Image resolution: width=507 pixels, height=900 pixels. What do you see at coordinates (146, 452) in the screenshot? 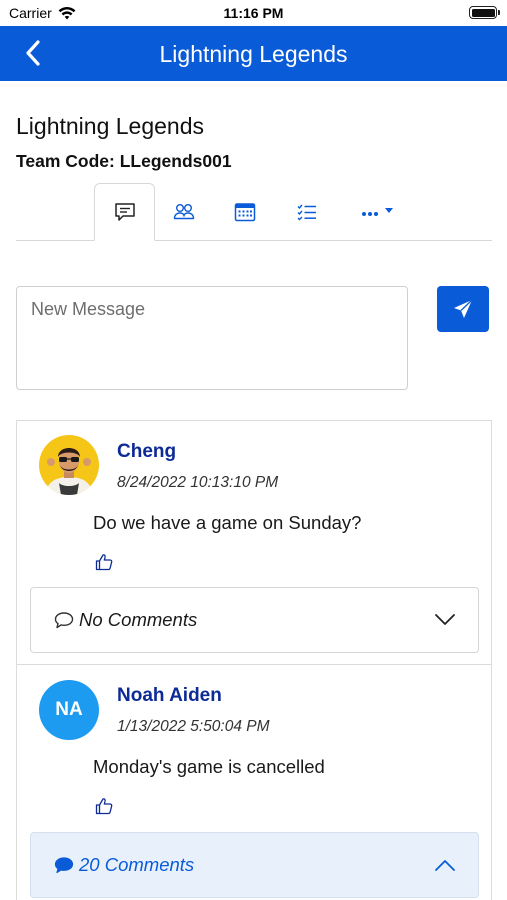
I see `post-author: Cheng` at bounding box center [146, 452].